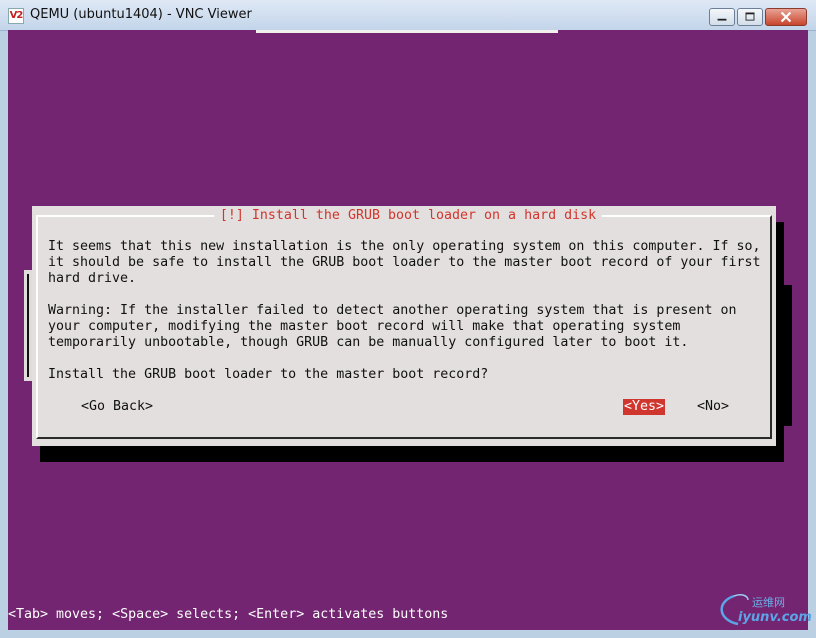  Describe the element at coordinates (722, 19) in the screenshot. I see `minimize-icon` at that location.